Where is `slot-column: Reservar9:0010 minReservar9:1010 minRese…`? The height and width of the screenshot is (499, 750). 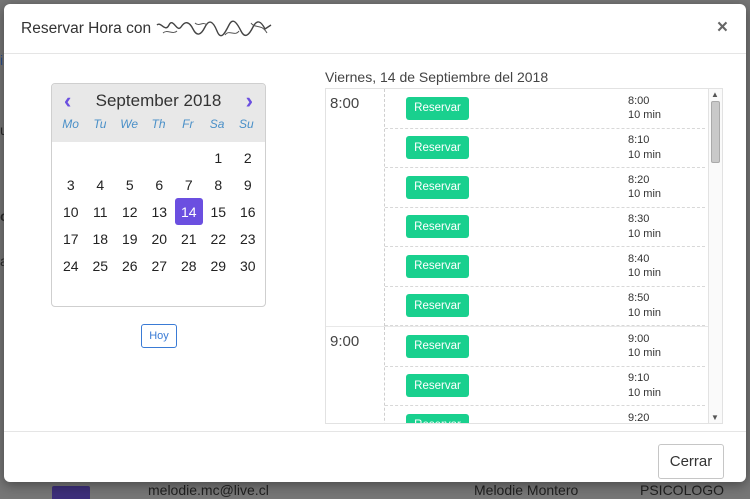 slot-column: Reservar9:0010 minReservar9:1010 minRese… is located at coordinates (544, 375).